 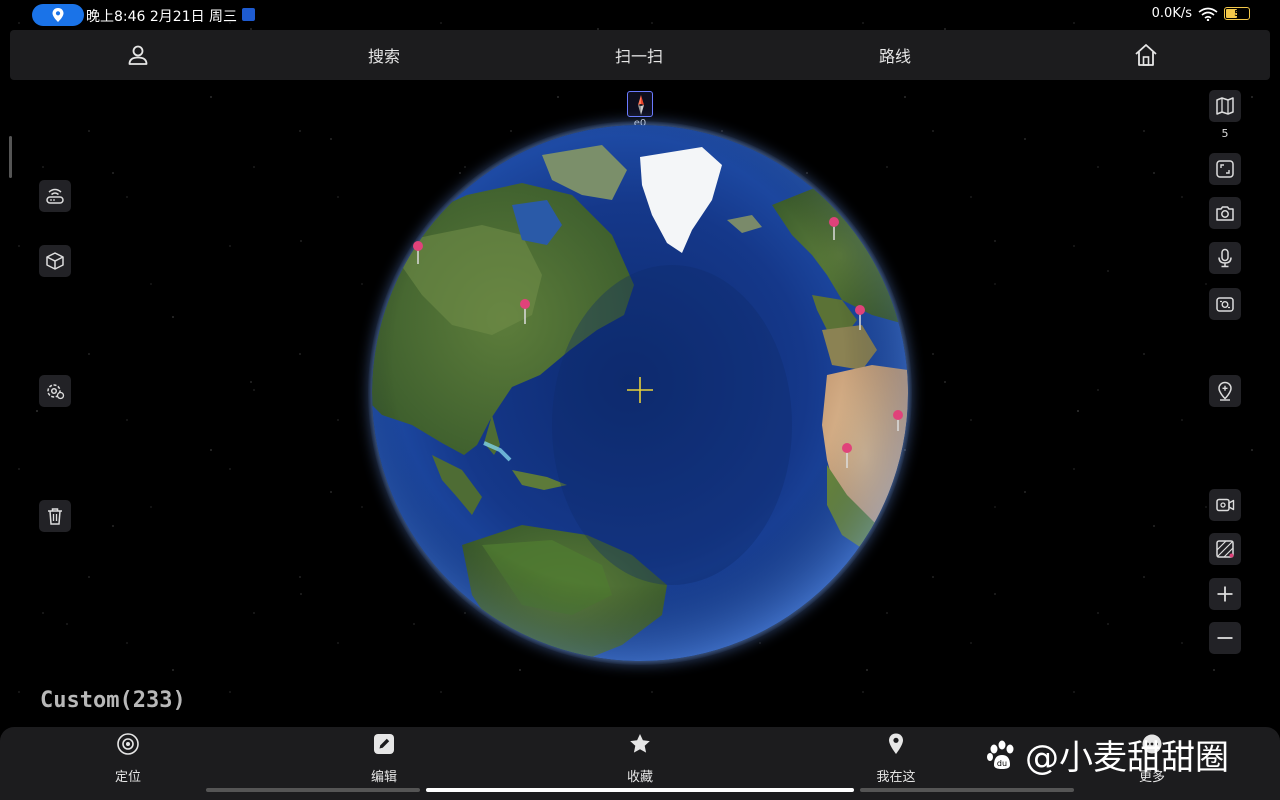 I want to click on delete-button, so click(x=55, y=516).